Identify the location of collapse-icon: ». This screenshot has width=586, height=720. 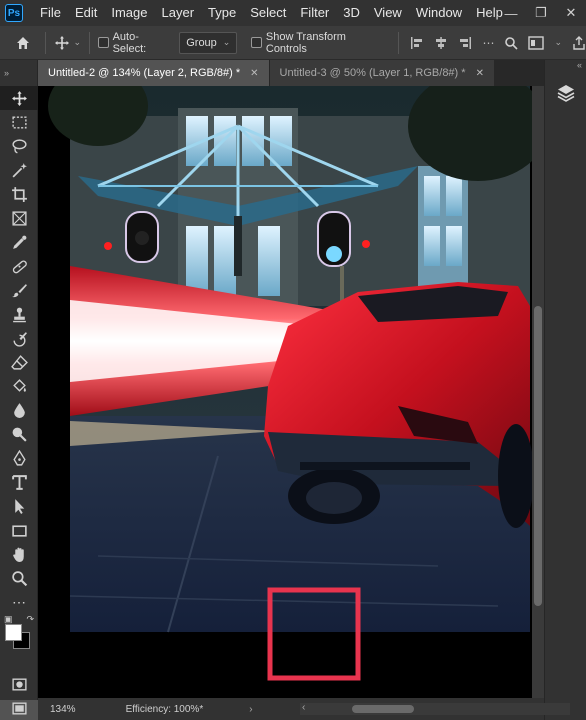
(18, 73).